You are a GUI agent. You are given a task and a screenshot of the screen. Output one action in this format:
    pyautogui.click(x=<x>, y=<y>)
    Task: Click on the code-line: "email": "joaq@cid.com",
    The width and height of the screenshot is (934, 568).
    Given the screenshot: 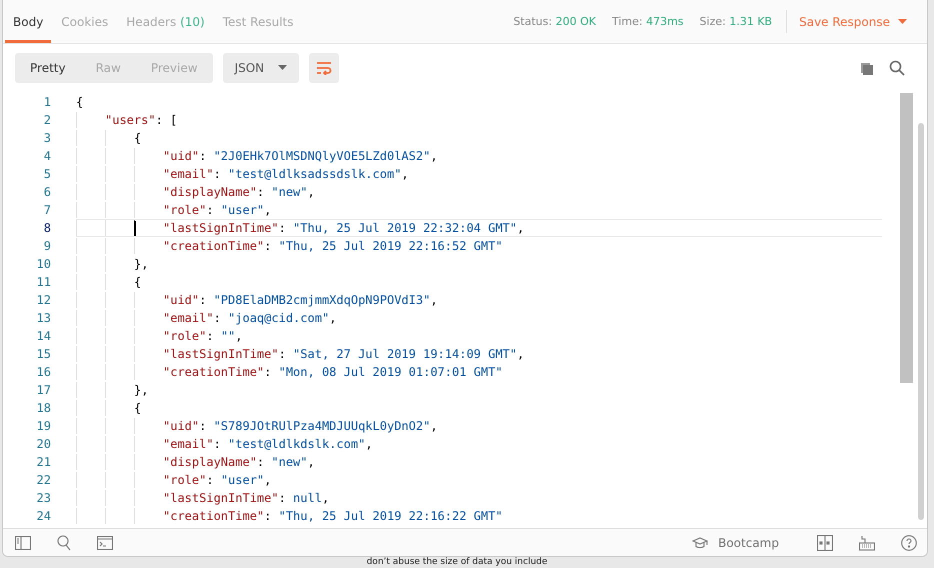 What is the action you would take?
    pyautogui.click(x=249, y=318)
    